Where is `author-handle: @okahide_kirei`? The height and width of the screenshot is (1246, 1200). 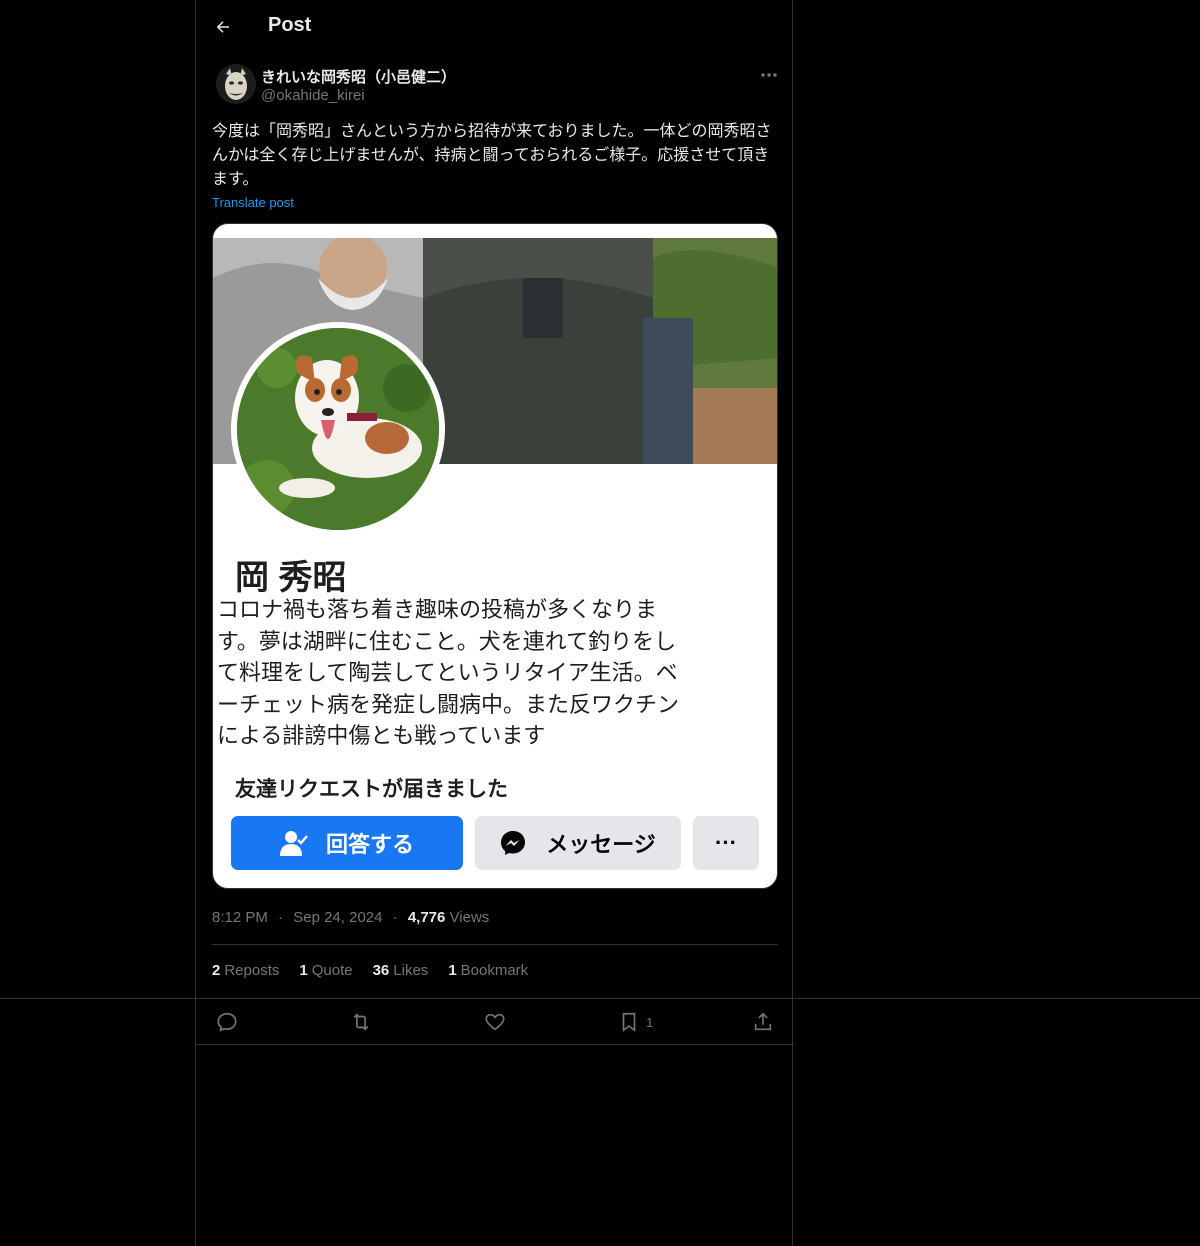
author-handle: @okahide_kirei is located at coordinates (313, 95).